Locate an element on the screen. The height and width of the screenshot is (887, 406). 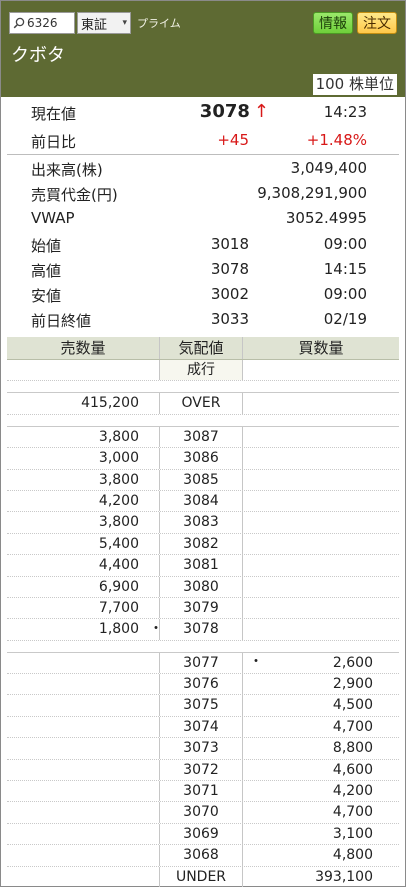
ask-row: 3,800 3085 is located at coordinates (203, 480).